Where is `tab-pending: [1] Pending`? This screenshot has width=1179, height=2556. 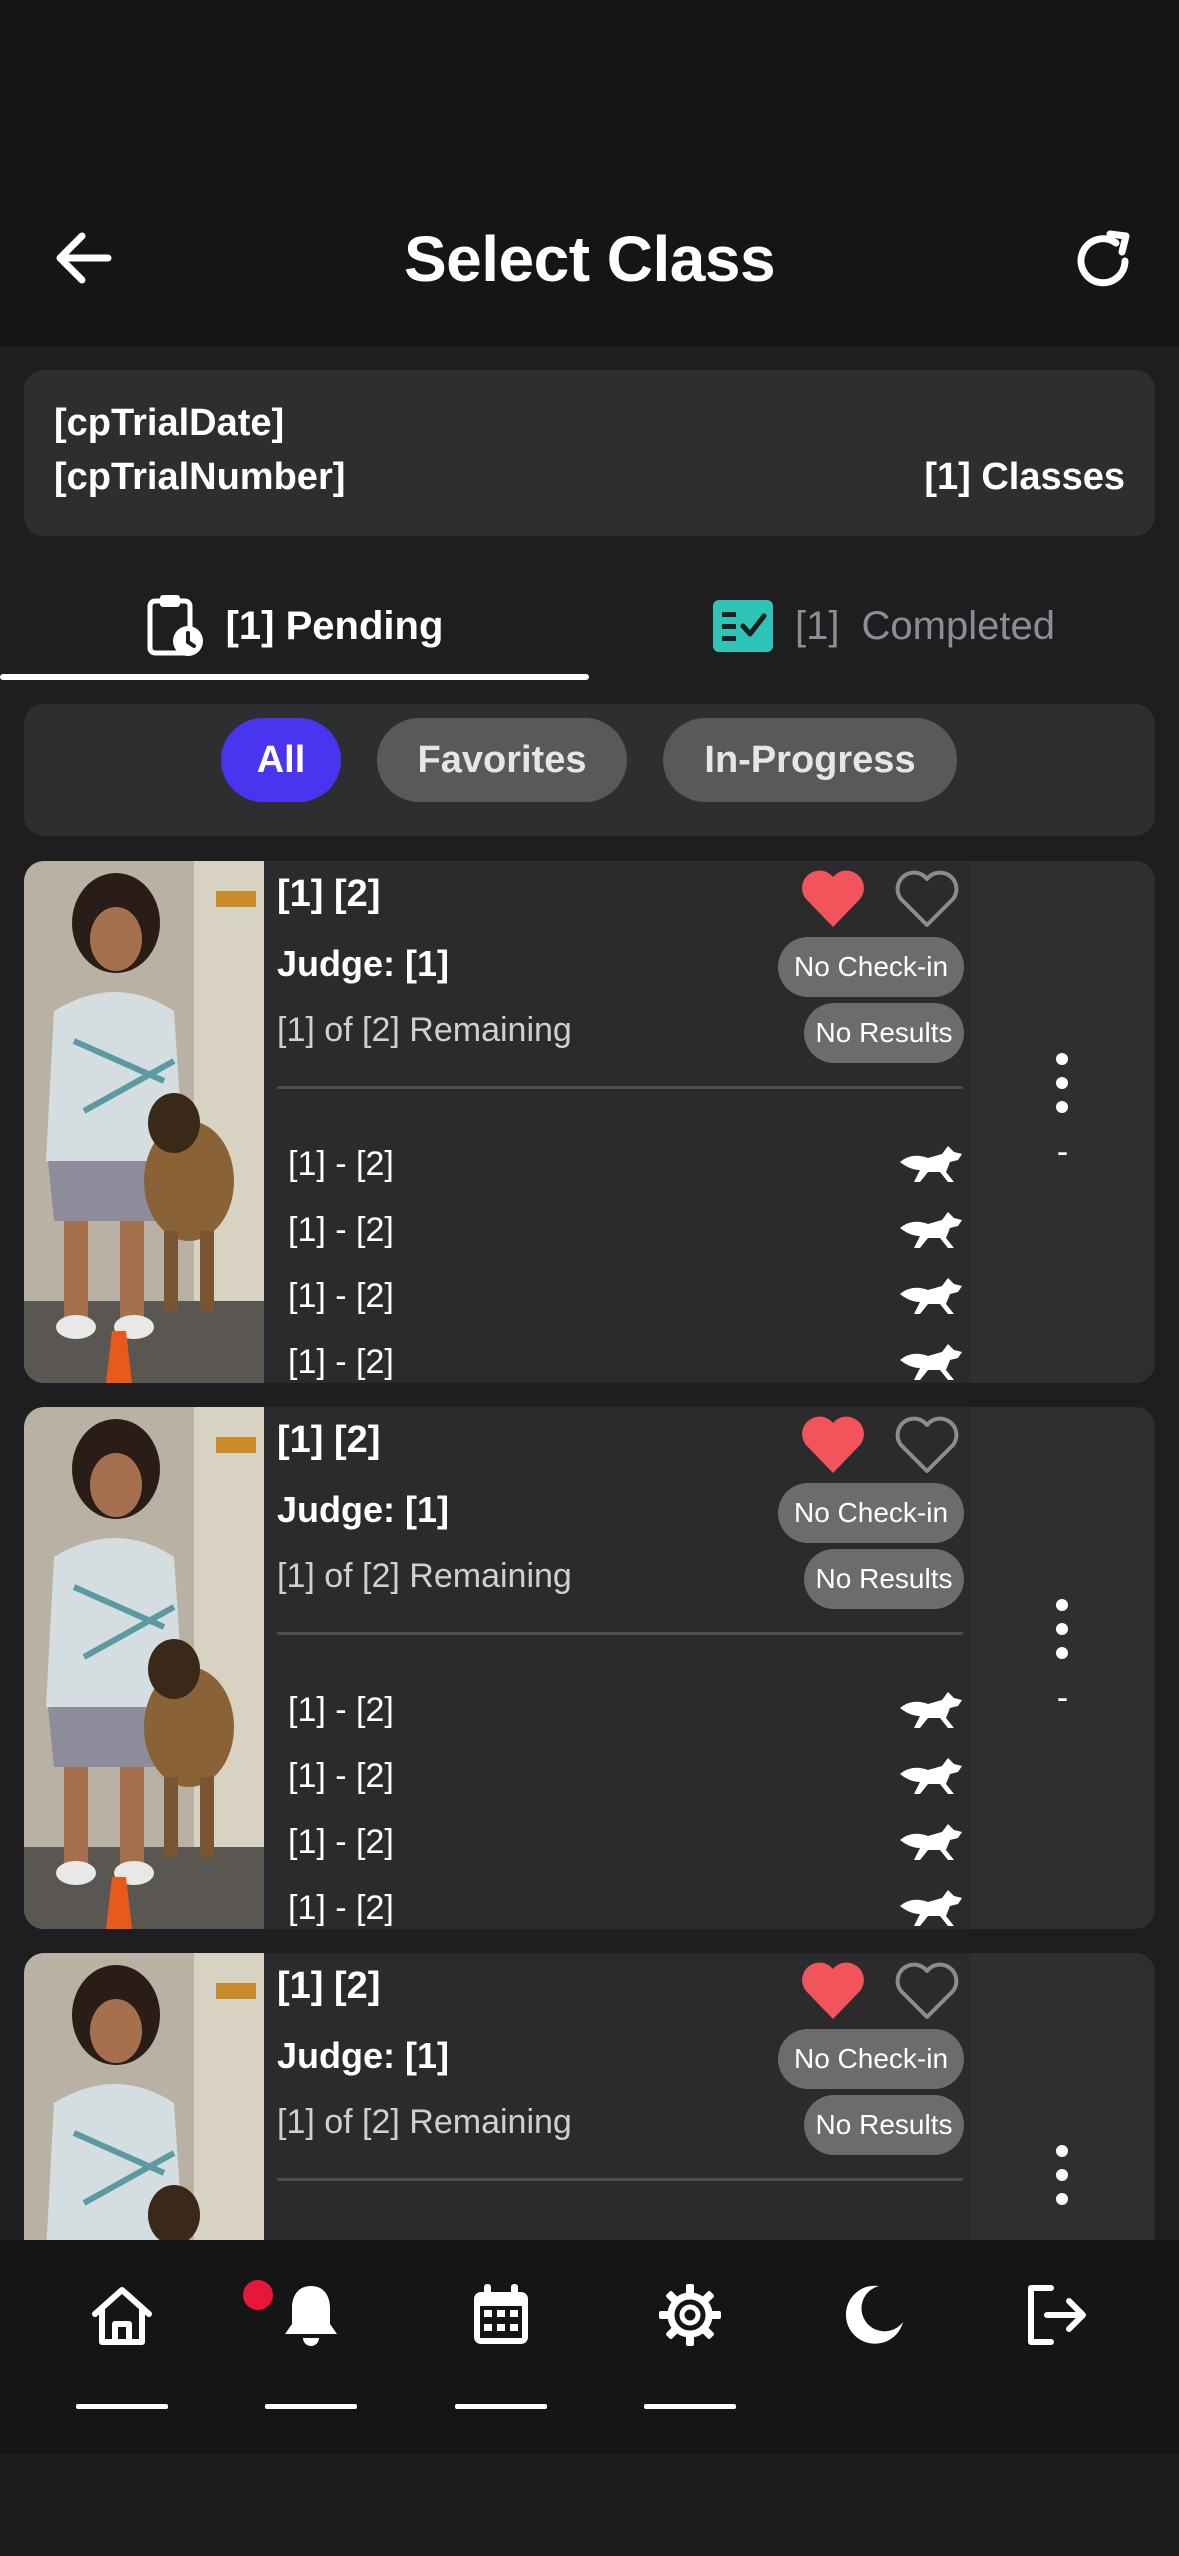 tab-pending: [1] Pending is located at coordinates (294, 626).